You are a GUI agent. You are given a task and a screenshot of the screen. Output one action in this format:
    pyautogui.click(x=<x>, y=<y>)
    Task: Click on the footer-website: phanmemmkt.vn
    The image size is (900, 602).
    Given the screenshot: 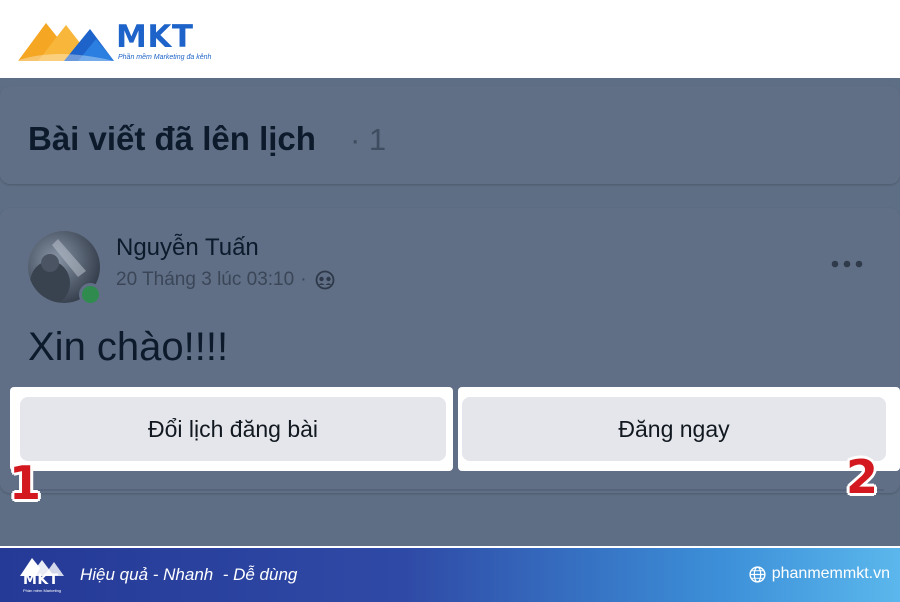 What is the action you would take?
    pyautogui.click(x=819, y=574)
    